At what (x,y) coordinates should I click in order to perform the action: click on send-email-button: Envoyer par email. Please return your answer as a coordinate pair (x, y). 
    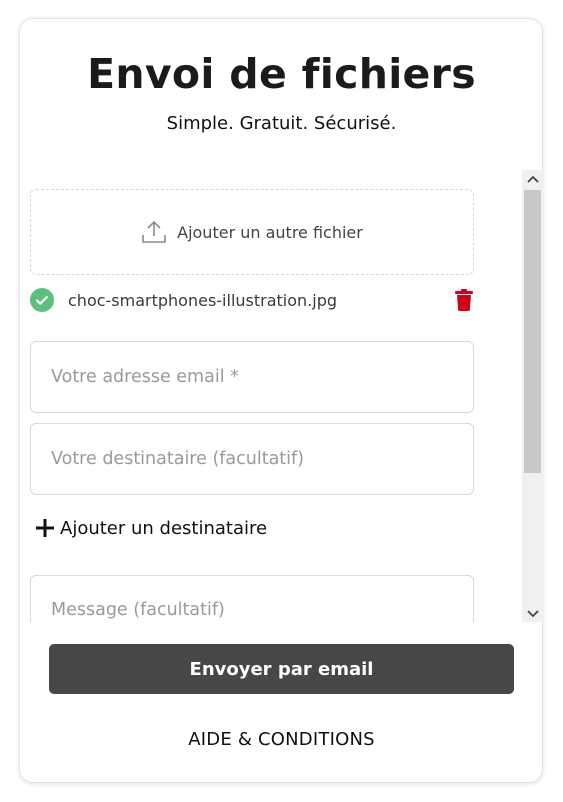
    Looking at the image, I should click on (281, 669).